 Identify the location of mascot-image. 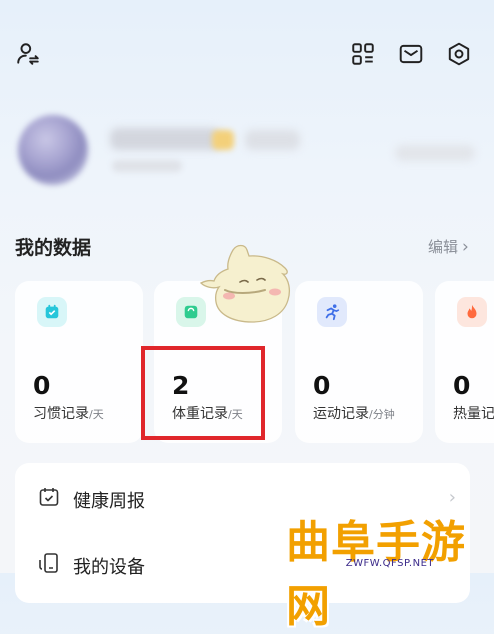
(247, 288).